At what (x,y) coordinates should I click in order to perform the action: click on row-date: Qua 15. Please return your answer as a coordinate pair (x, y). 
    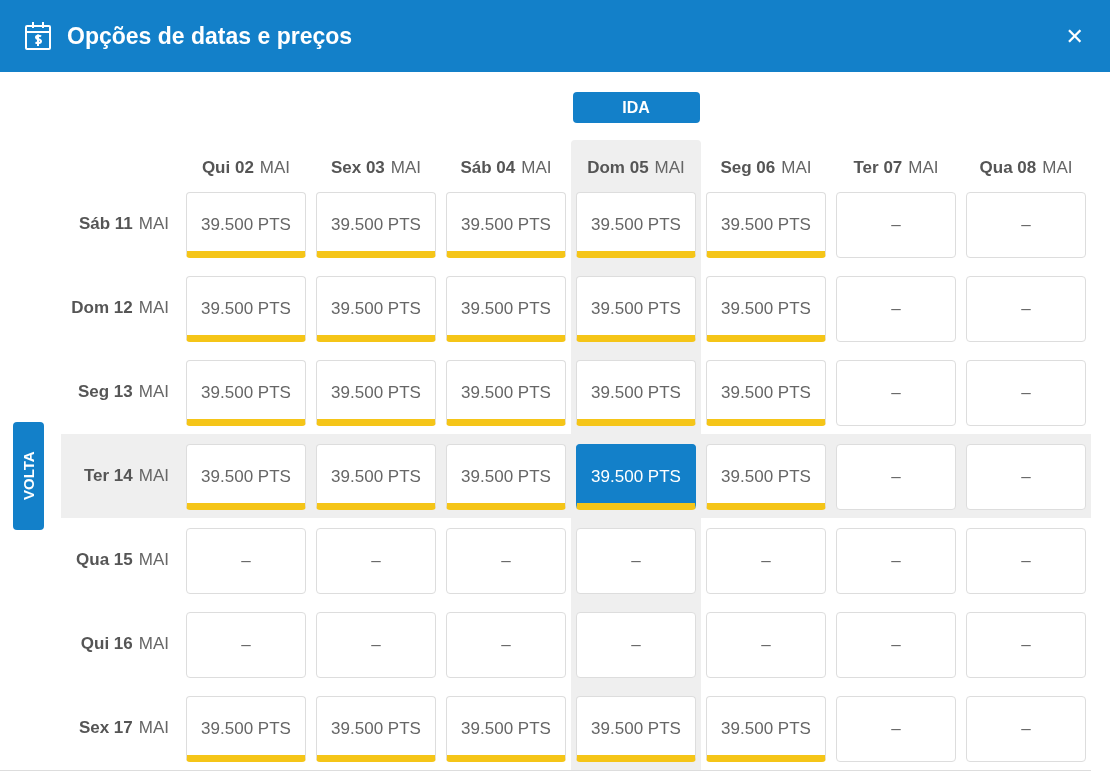
    Looking at the image, I should click on (104, 560).